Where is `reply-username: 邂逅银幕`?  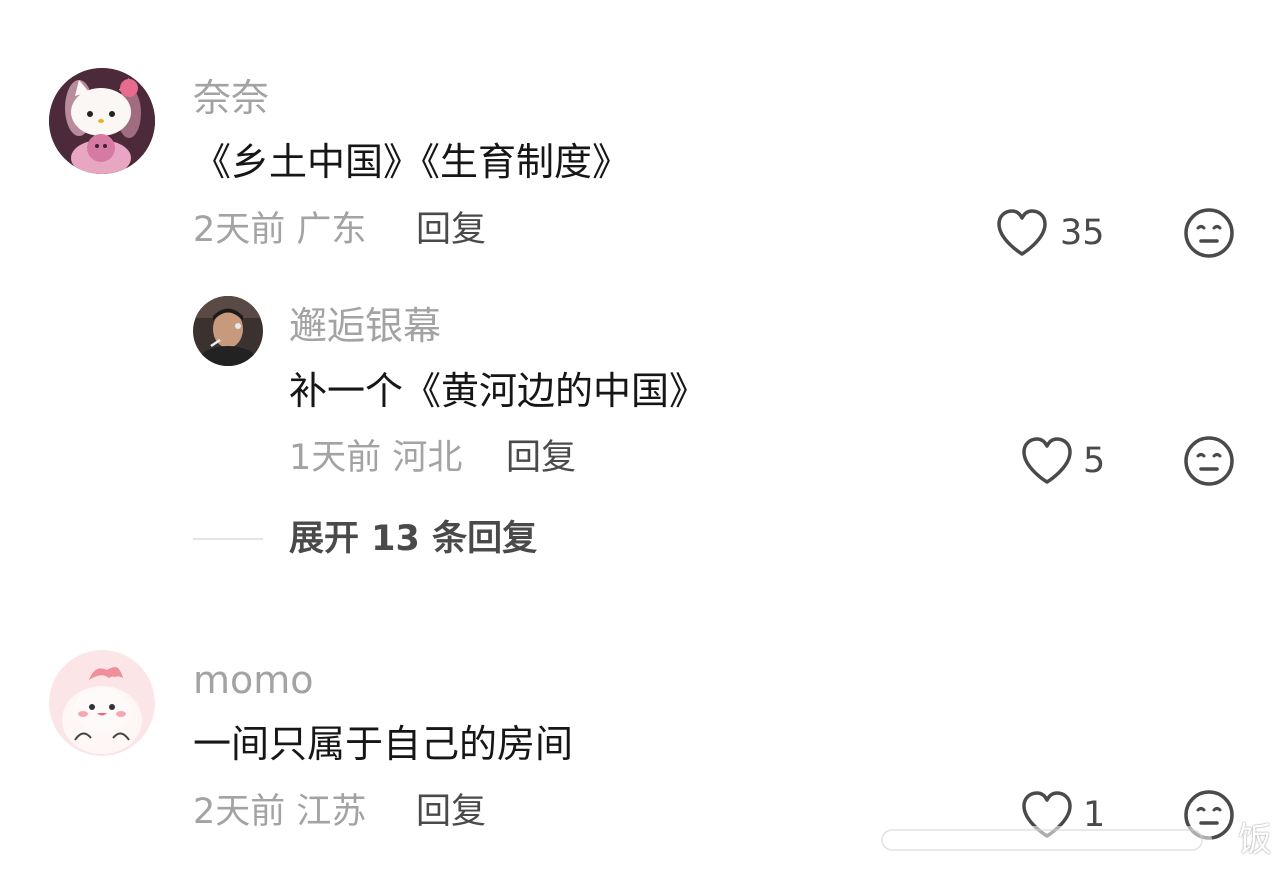
reply-username: 邂逅银幕 is located at coordinates (365, 326).